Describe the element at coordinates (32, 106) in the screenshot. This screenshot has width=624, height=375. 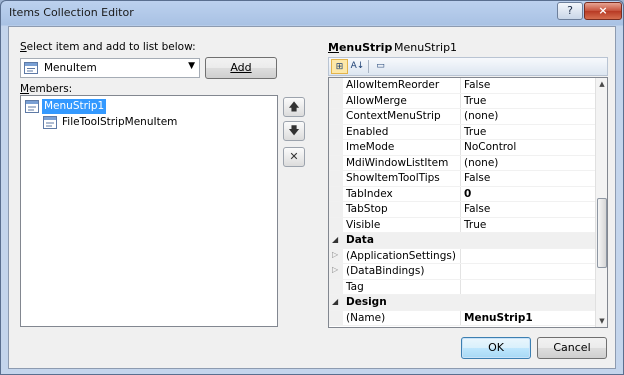
I see `menustrip-icon` at that location.